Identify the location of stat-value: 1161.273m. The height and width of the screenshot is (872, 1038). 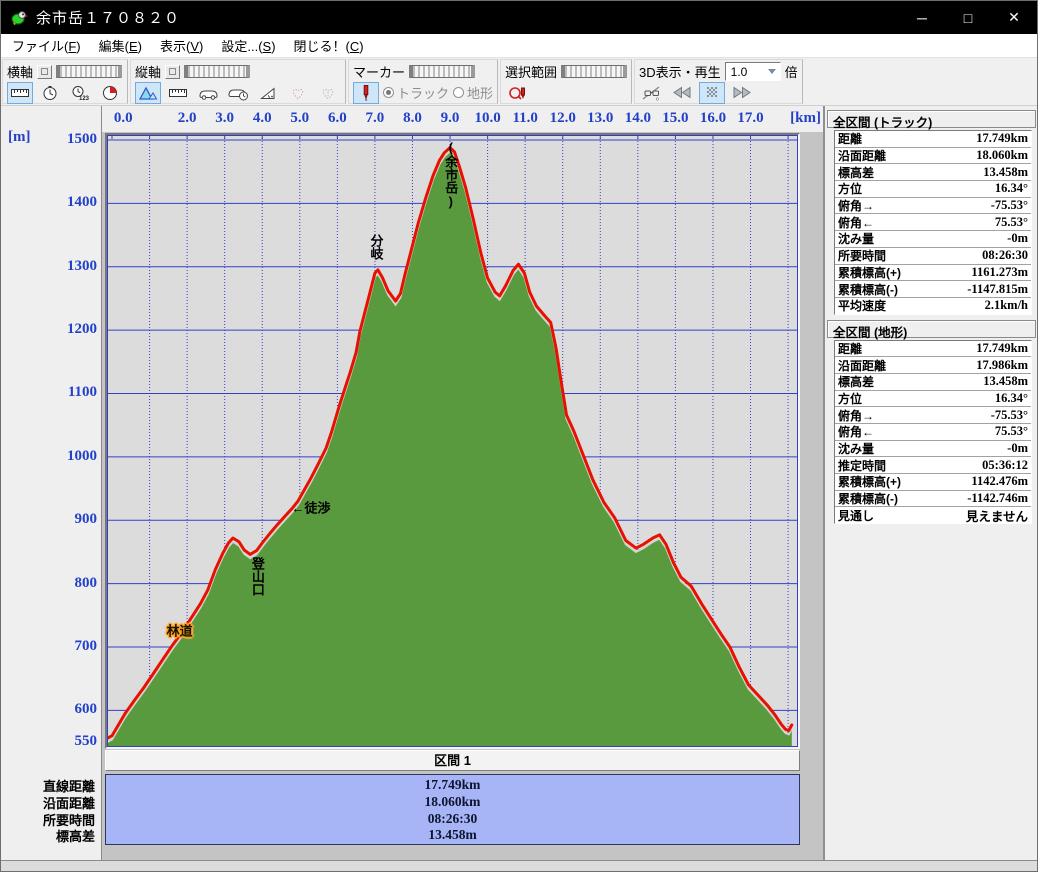
(999, 271).